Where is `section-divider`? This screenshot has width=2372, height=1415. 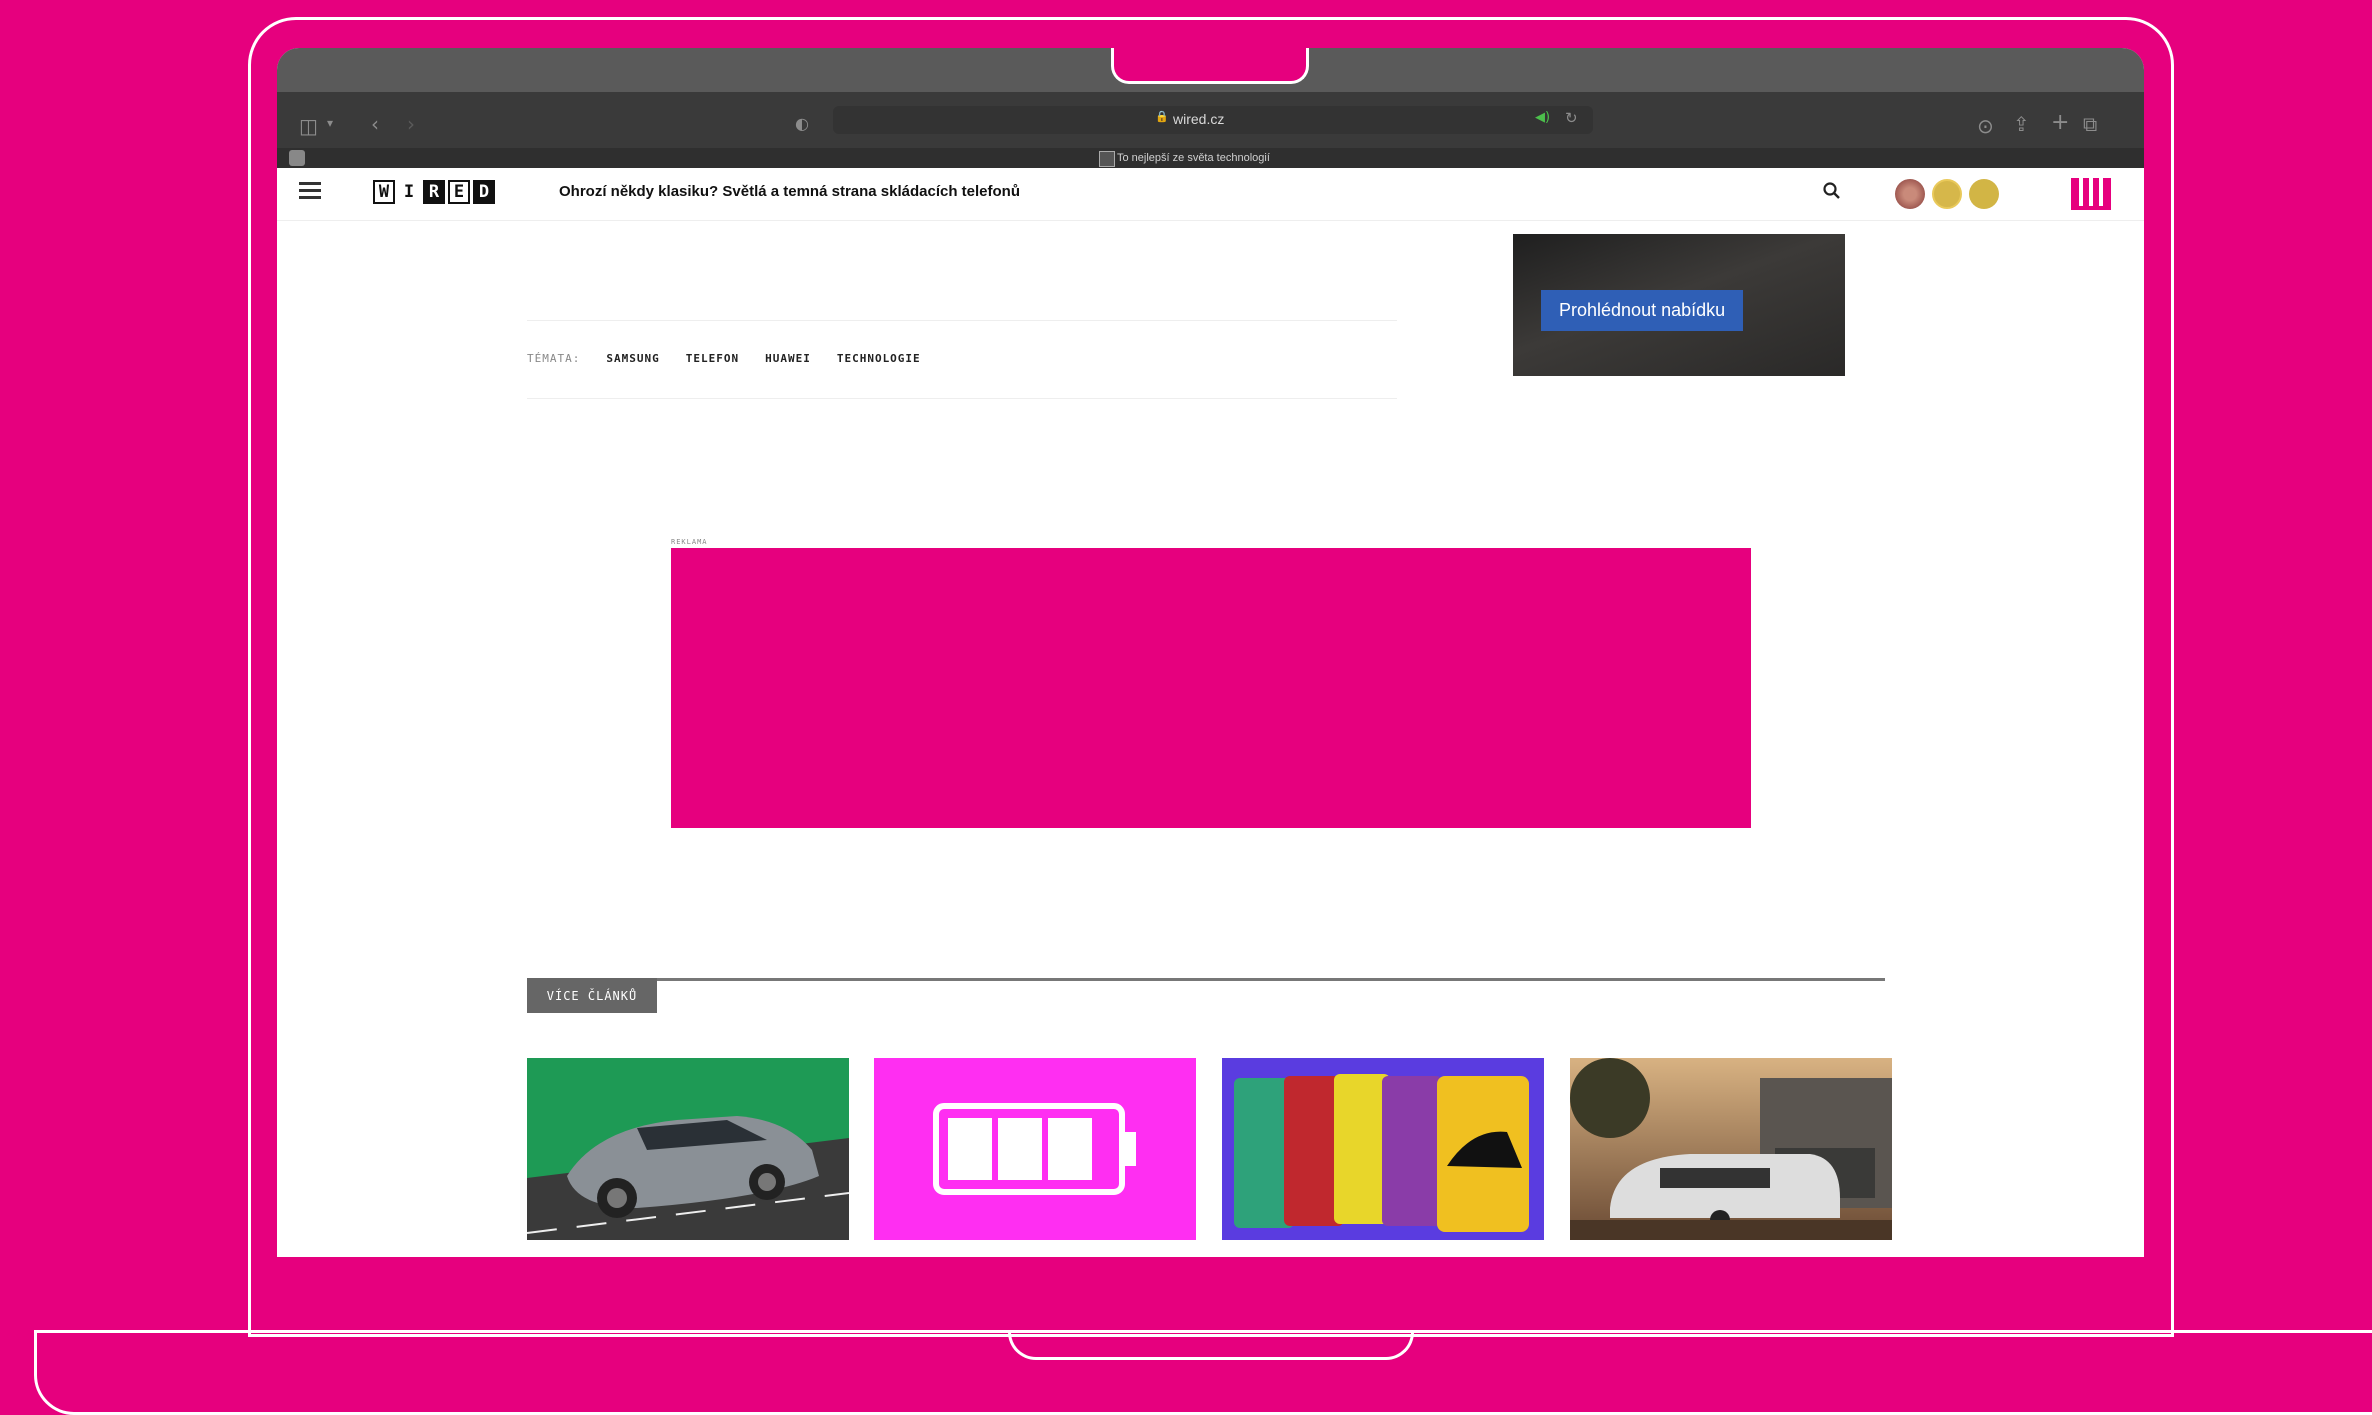
section-divider is located at coordinates (1206, 979).